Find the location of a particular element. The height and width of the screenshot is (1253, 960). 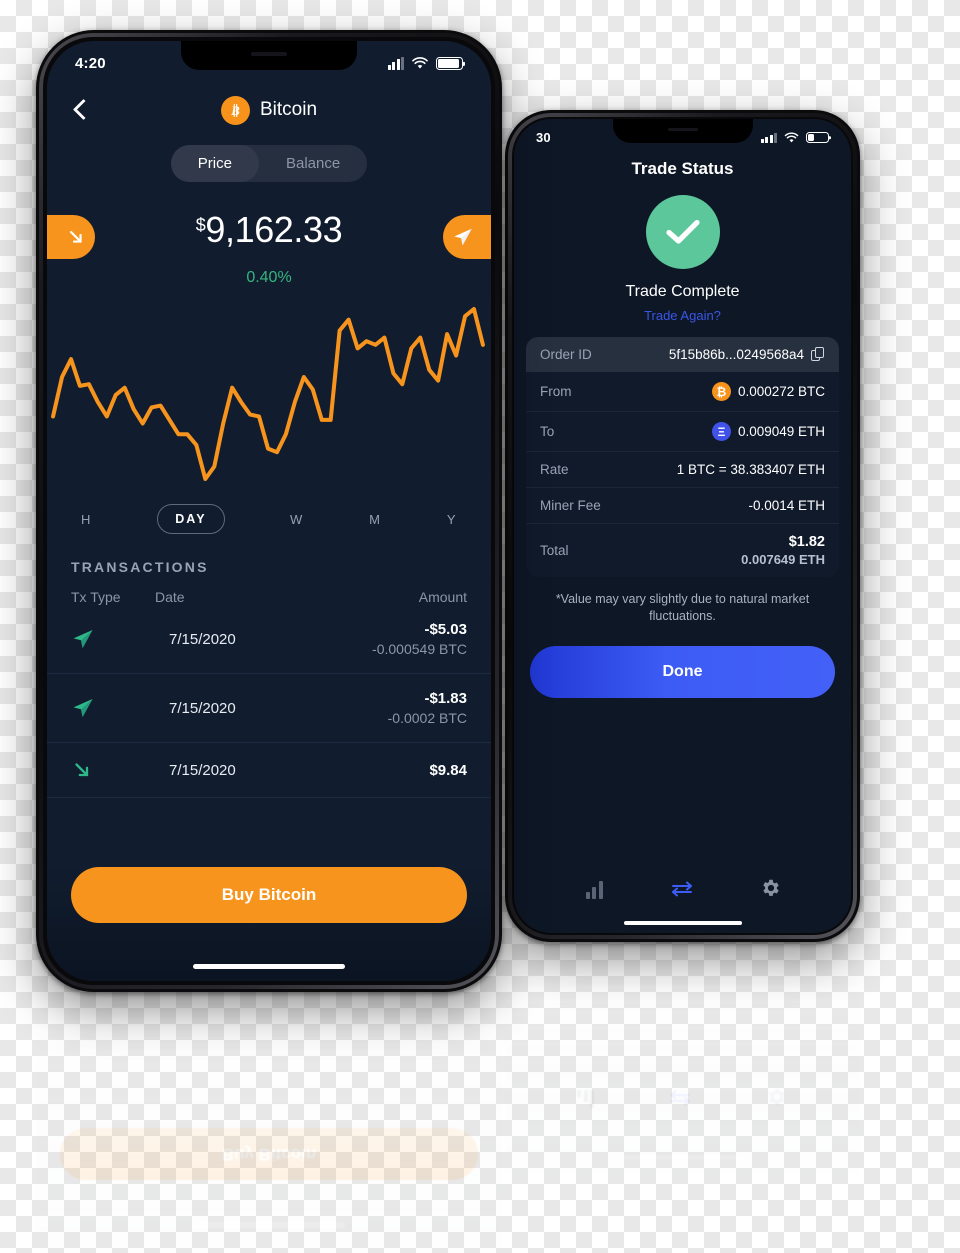

status-time-front: 4:20 is located at coordinates (90, 63).